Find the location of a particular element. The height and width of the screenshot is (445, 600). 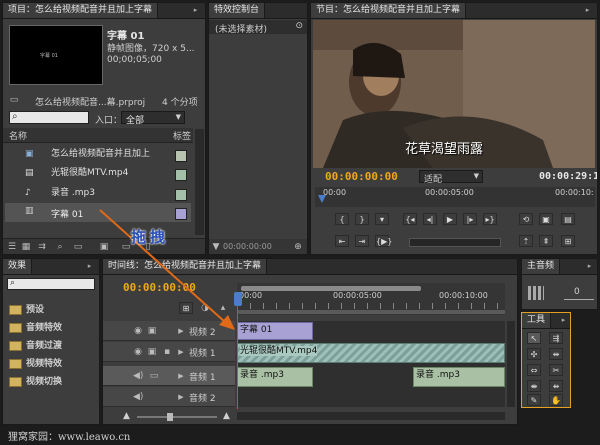

marker-icon: ◑ is located at coordinates (205, 308).